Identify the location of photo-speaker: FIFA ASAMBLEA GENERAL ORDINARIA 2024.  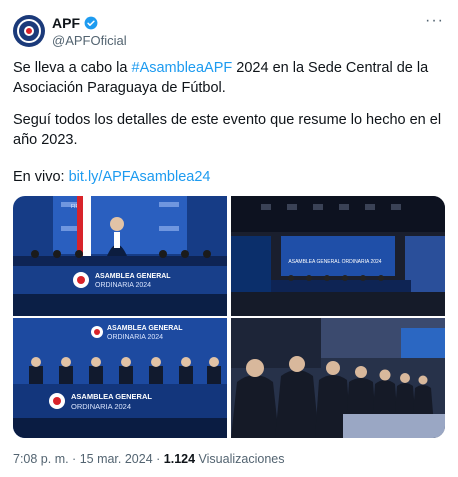
(120, 256).